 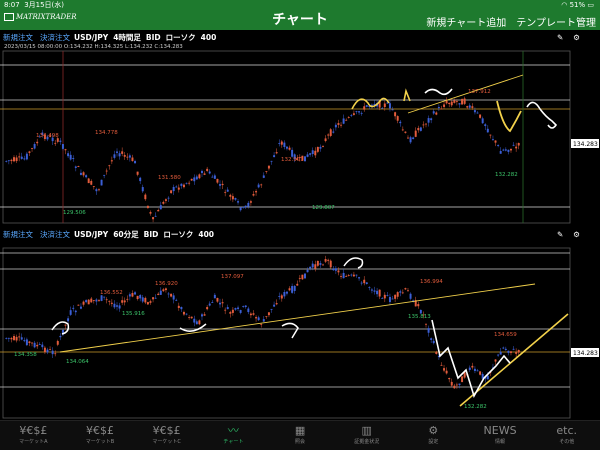 What do you see at coordinates (419, 317) in the screenshot?
I see `price-label: 135.813` at bounding box center [419, 317].